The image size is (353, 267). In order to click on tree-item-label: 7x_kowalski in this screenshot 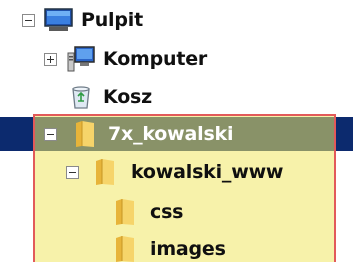, I will do `click(171, 134)`.